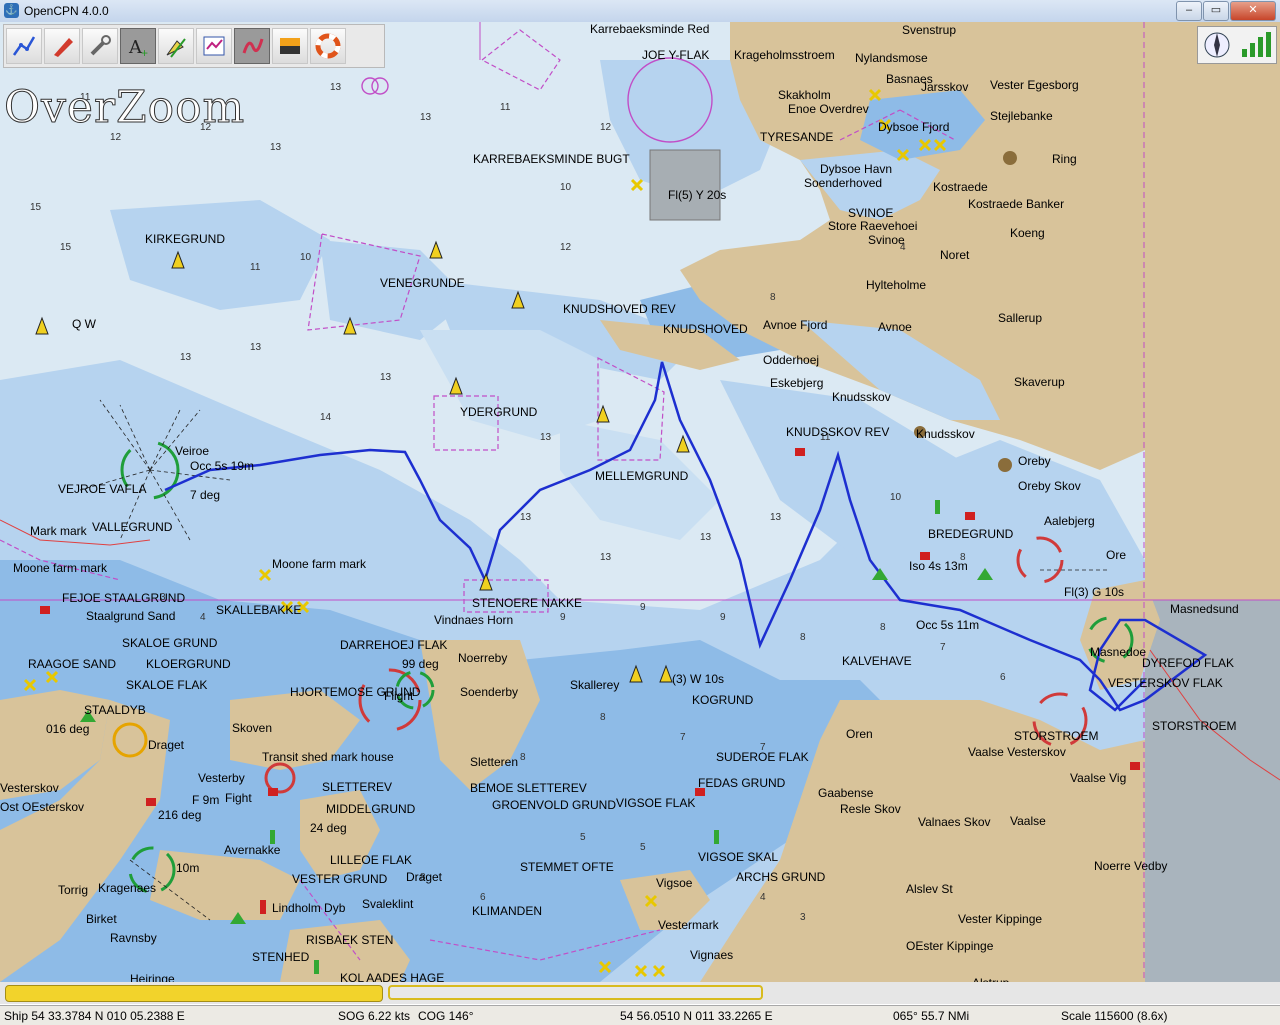 This screenshot has height=1025, width=1280. I want to click on chart-feature-label: Enoe Overdrev, so click(828, 109).